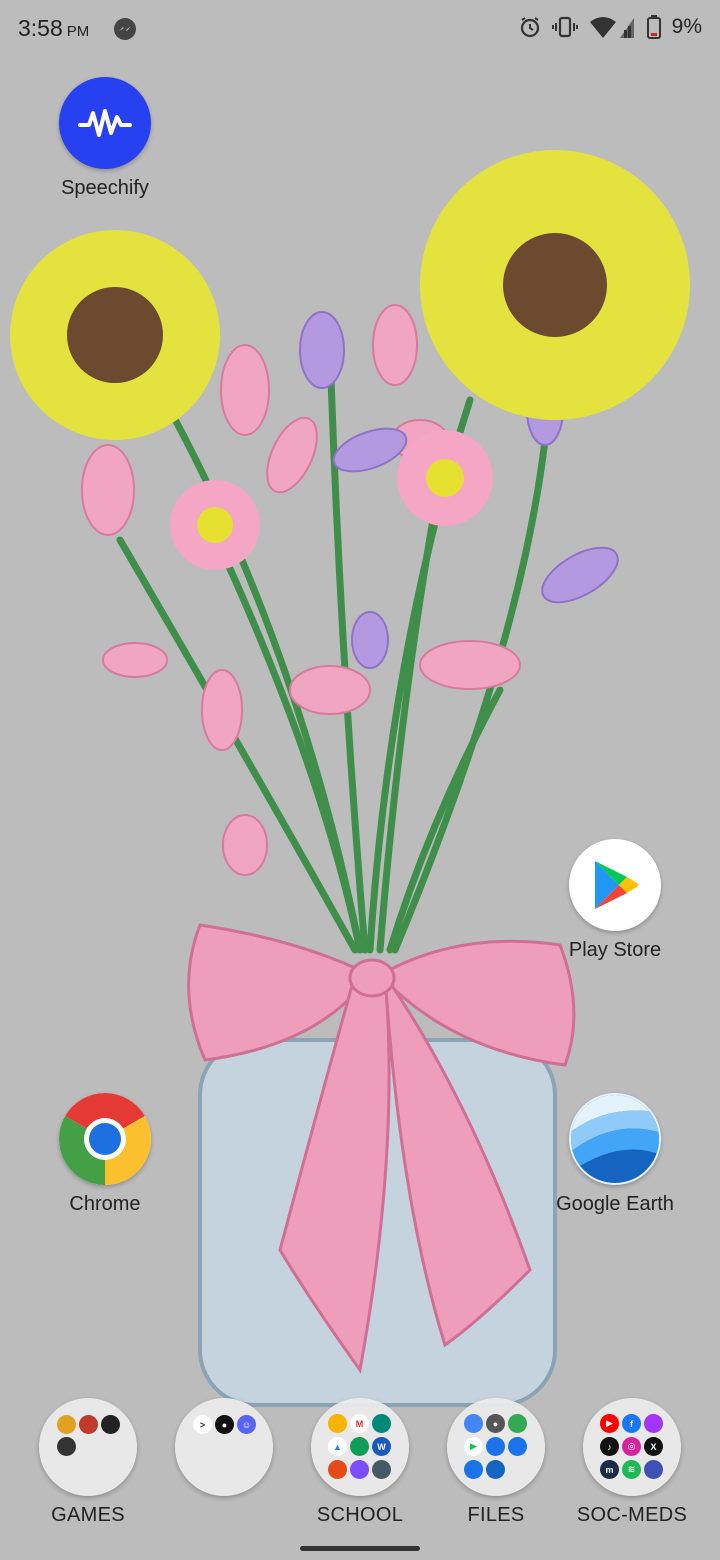 The image size is (720, 1560). I want to click on app-label: Play Store, so click(615, 950).